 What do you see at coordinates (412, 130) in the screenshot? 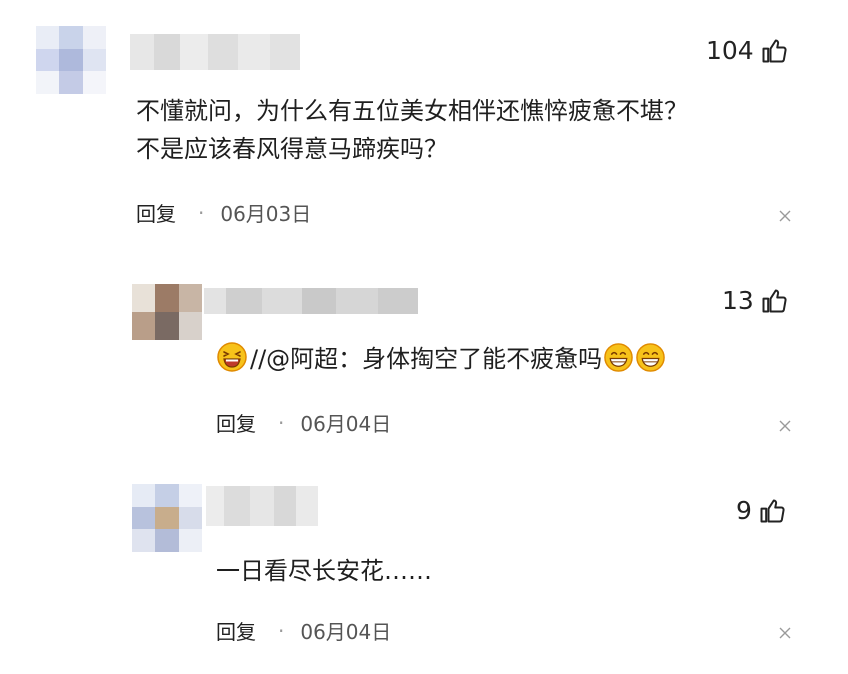
I see `comment-text: 不懂就问，为什么有五位美女相伴还憔悴疲惫不堪？ 不是应该春风得意马蹄疾吗？` at bounding box center [412, 130].